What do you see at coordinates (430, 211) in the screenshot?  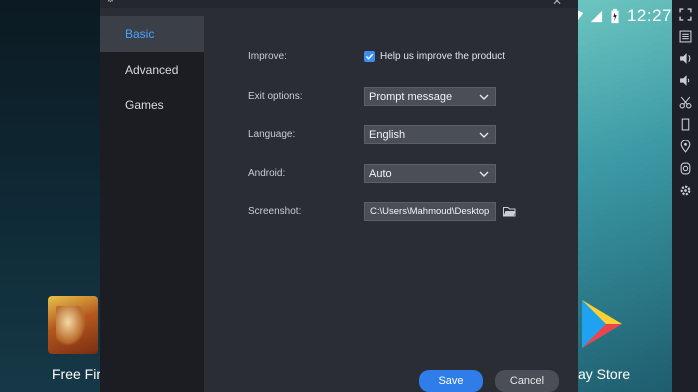 I see `screenshot-path-field: C:\Users\Mahmoud\Desktop` at bounding box center [430, 211].